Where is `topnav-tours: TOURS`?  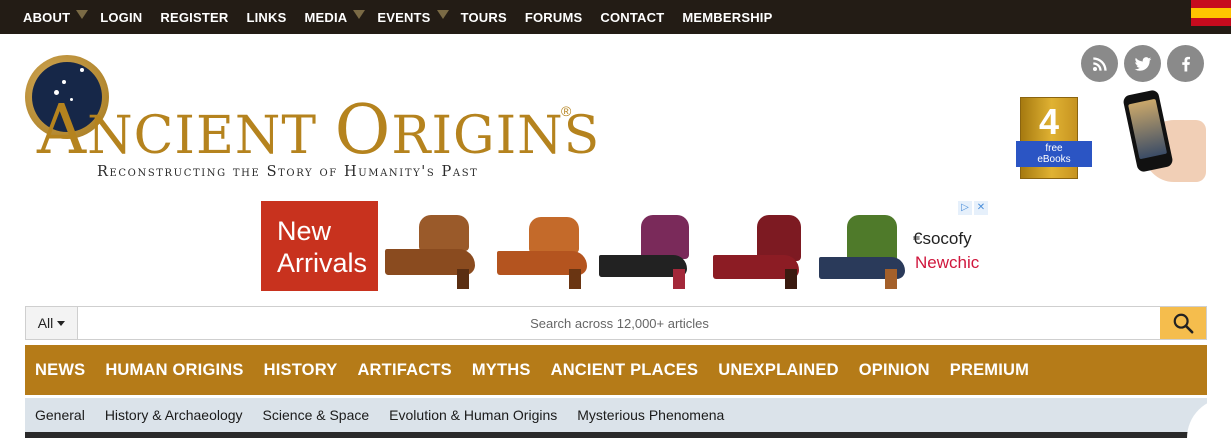
topnav-tours: TOURS is located at coordinates (484, 17).